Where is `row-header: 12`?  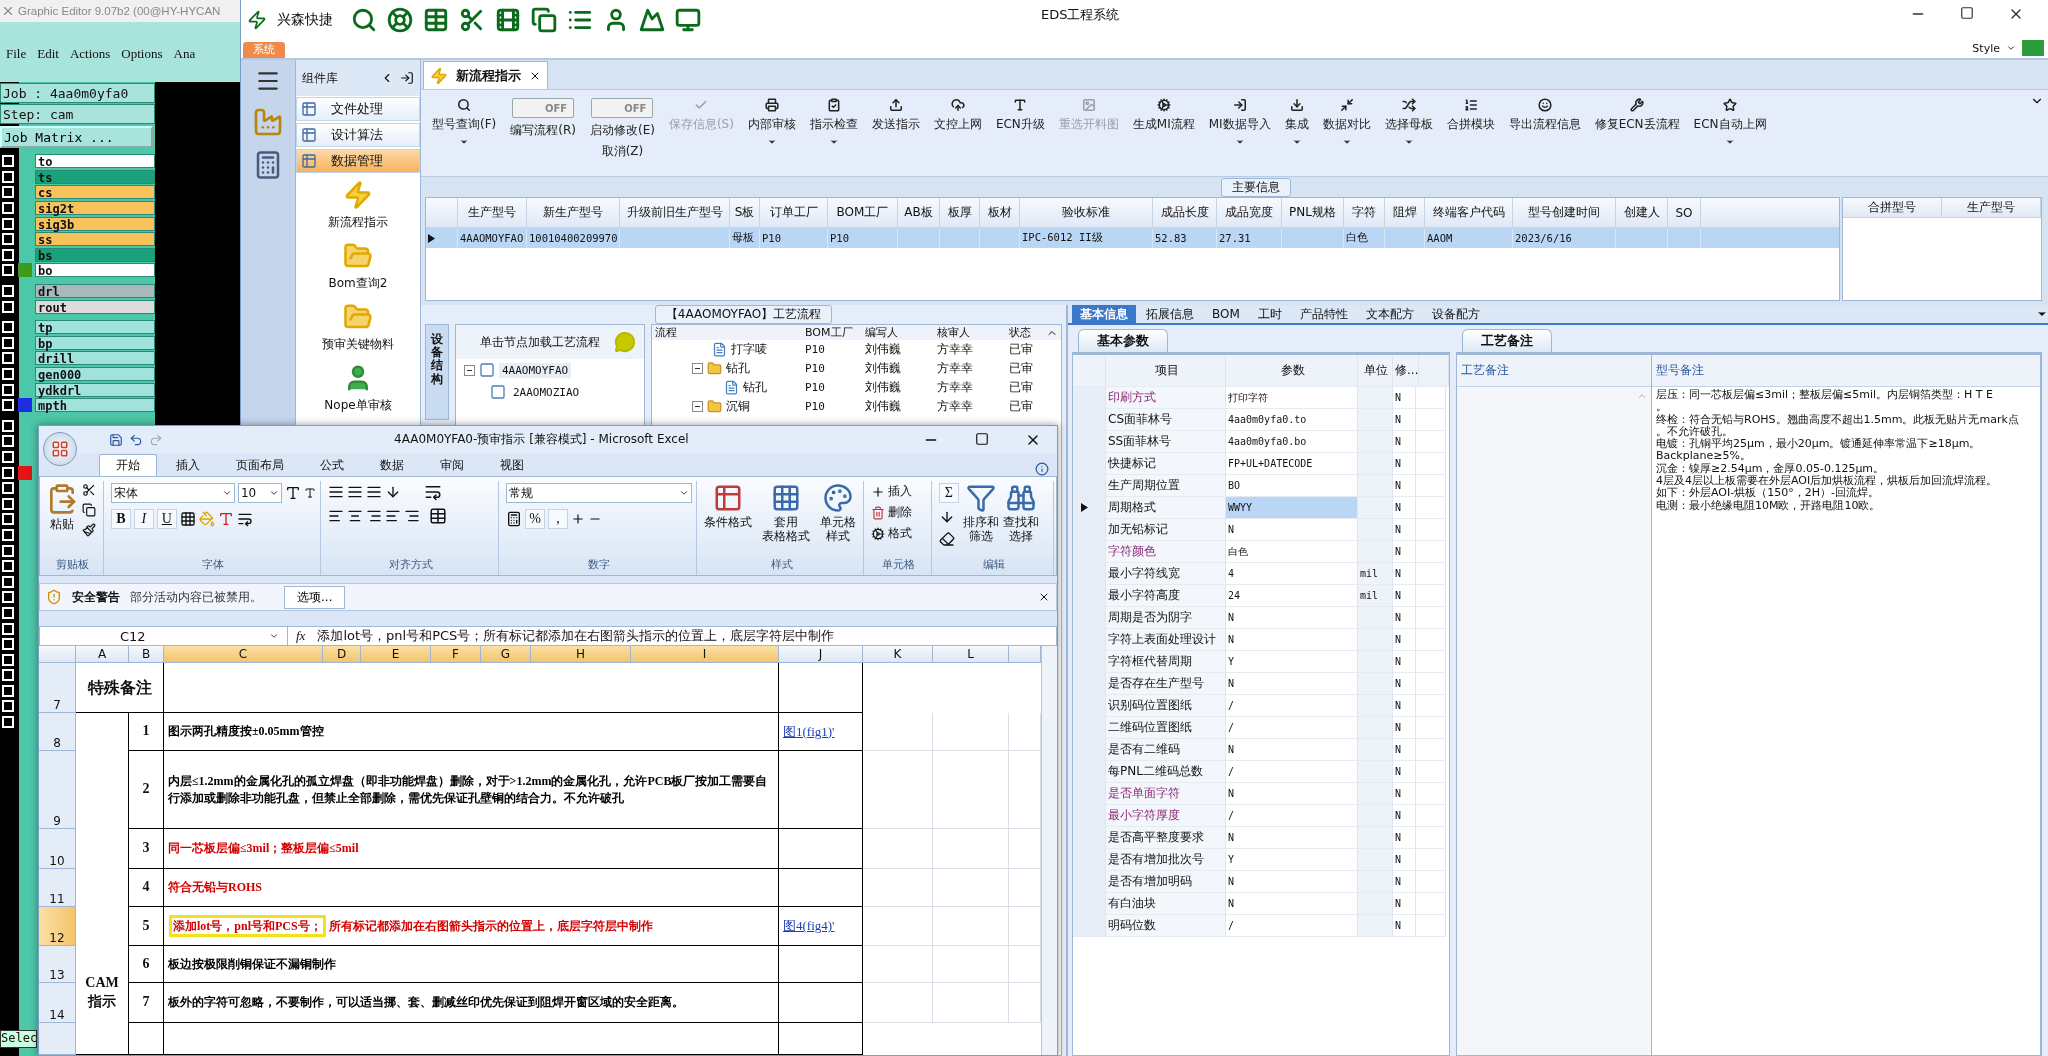
row-header: 12 is located at coordinates (57, 926).